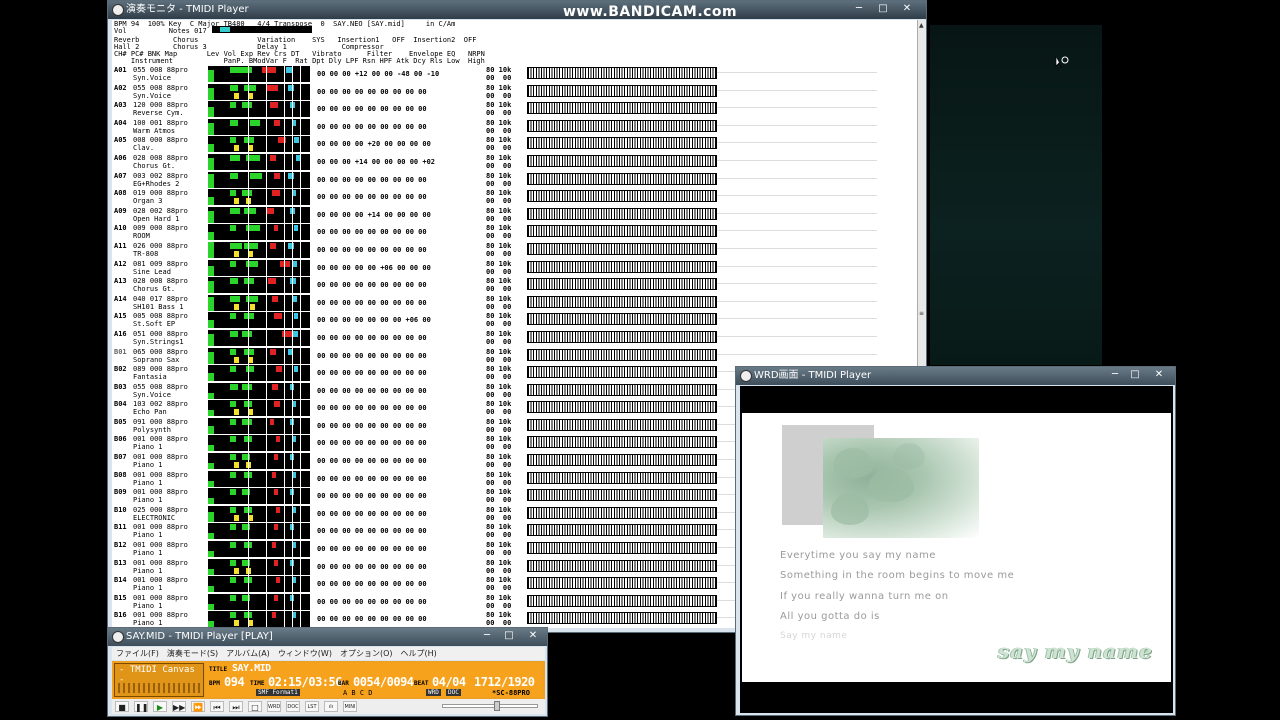 This screenshot has height=720, width=1280. I want to click on parameter-values: 00 00 00 +14 00 00 00 00 +02, so click(376, 161).